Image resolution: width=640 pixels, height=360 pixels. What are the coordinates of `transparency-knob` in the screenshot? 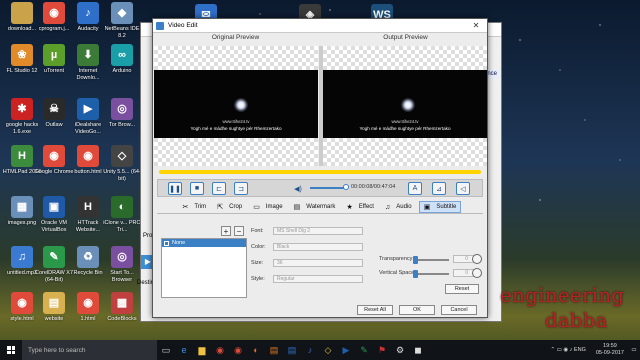 It's located at (415, 260).